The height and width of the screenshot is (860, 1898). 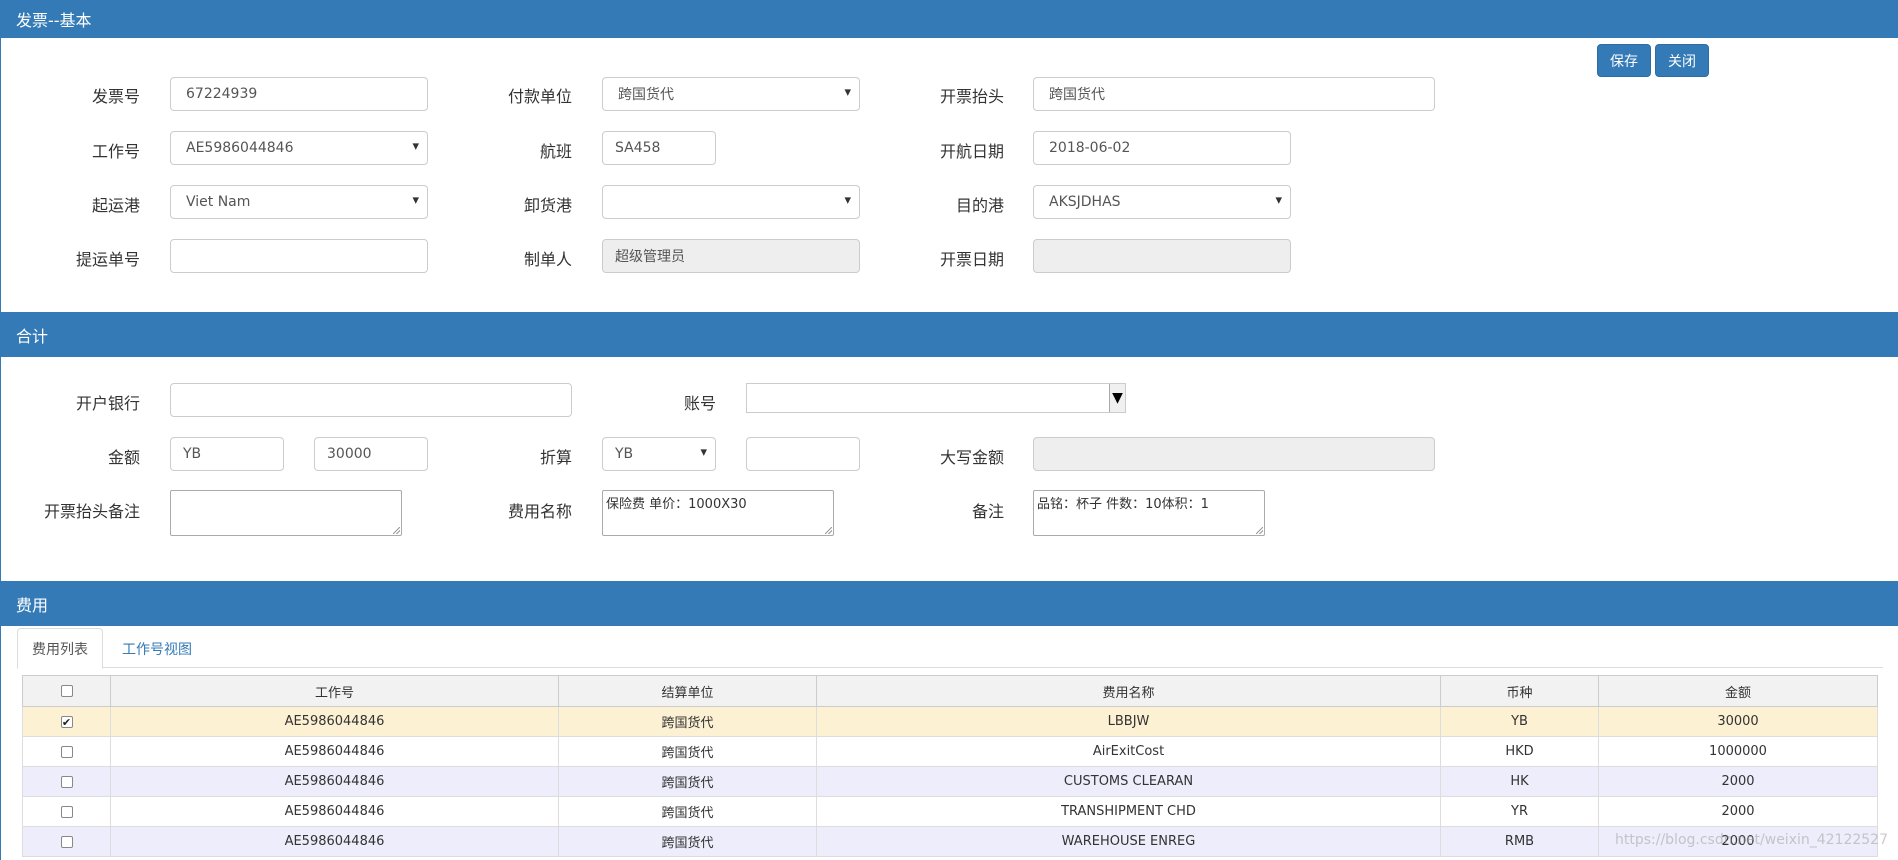 What do you see at coordinates (659, 454) in the screenshot?
I see `convert-currency-select: YB` at bounding box center [659, 454].